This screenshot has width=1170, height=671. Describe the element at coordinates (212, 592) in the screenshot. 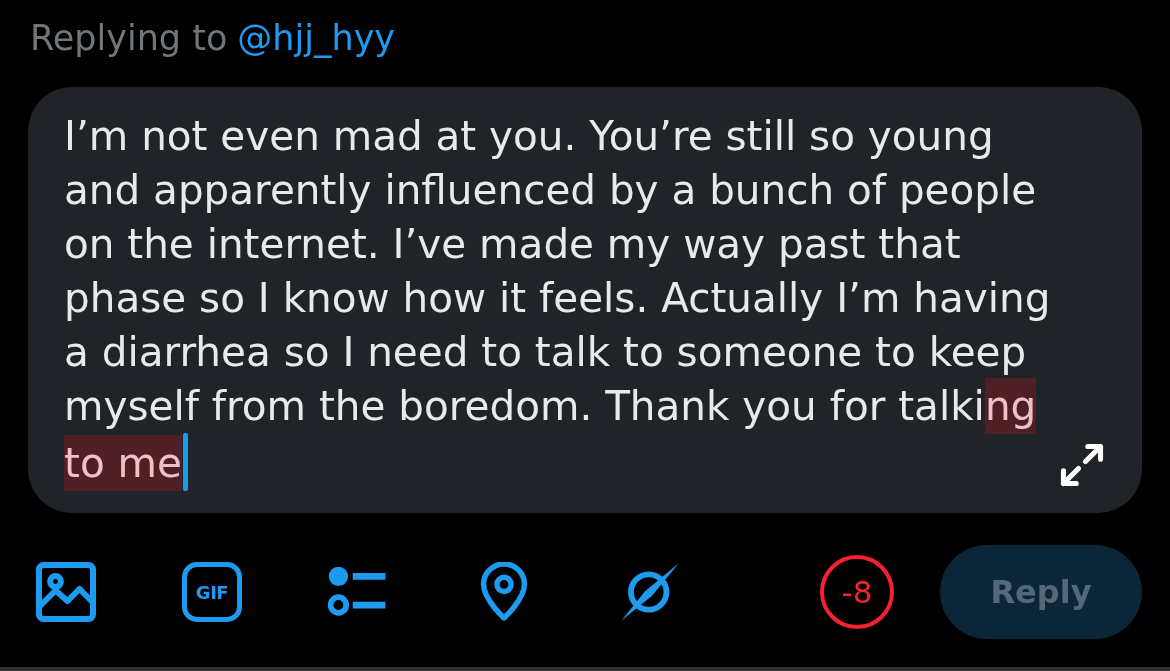

I see `gif-button: GIF` at that location.